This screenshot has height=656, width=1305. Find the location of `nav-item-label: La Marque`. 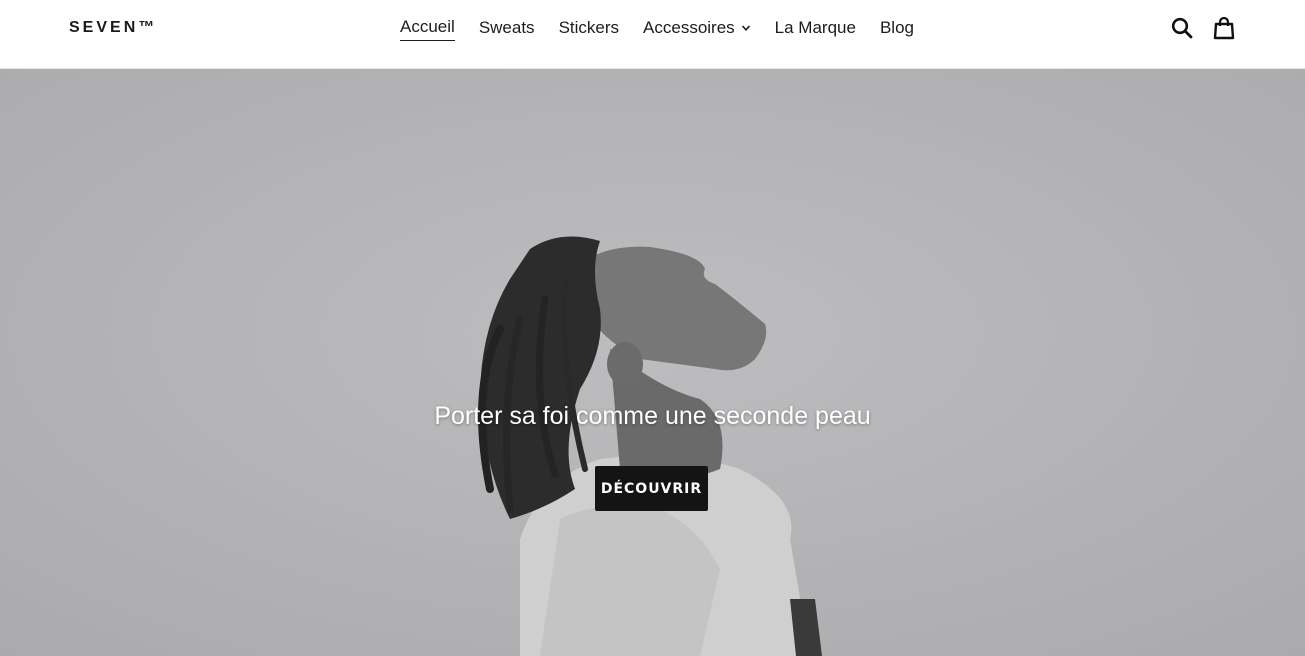

nav-item-label: La Marque is located at coordinates (815, 27).